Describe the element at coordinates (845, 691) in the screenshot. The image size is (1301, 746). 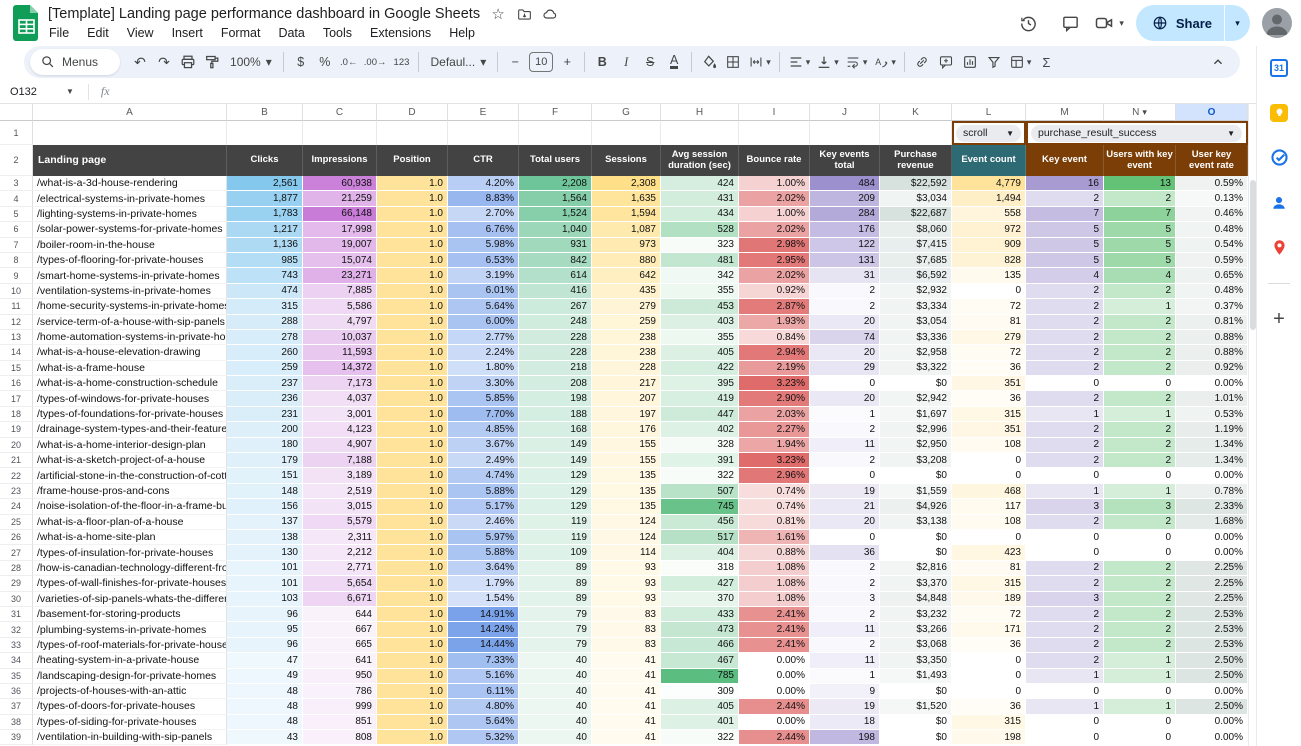
I see `cell-J36: 9` at that location.